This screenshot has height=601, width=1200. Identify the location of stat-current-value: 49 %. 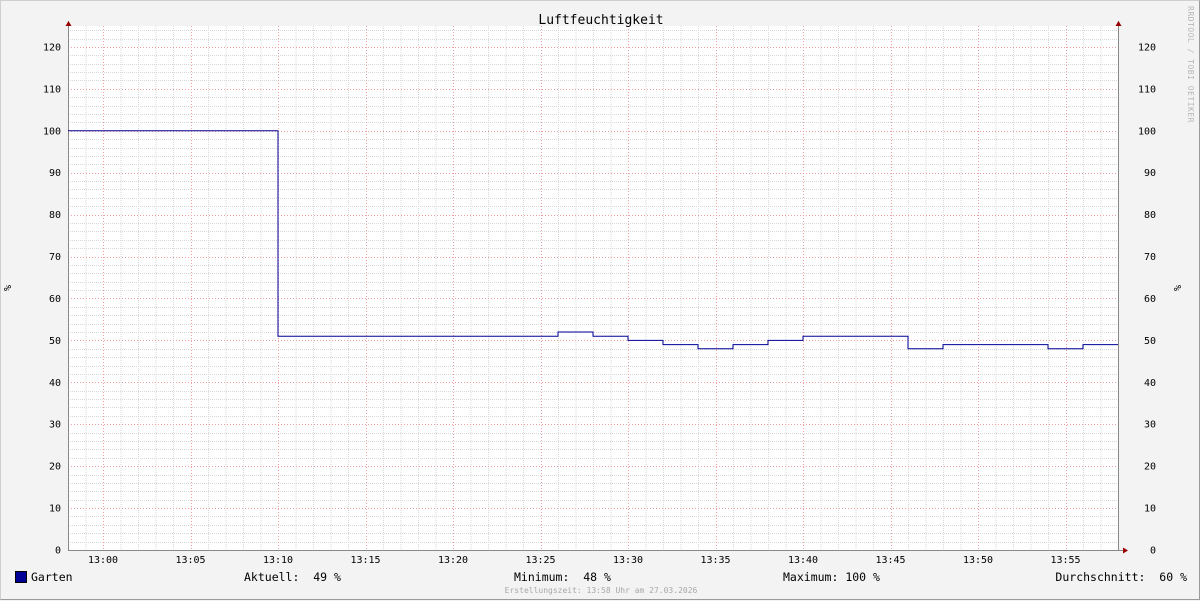
(327, 577).